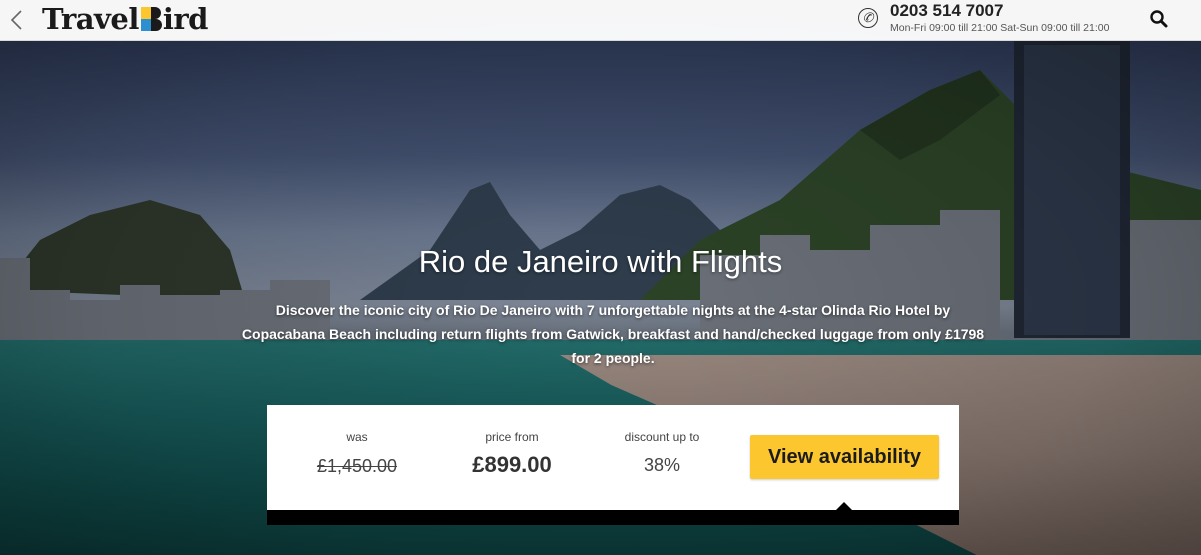  Describe the element at coordinates (844, 457) in the screenshot. I see `view-availability-button: View availability` at that location.